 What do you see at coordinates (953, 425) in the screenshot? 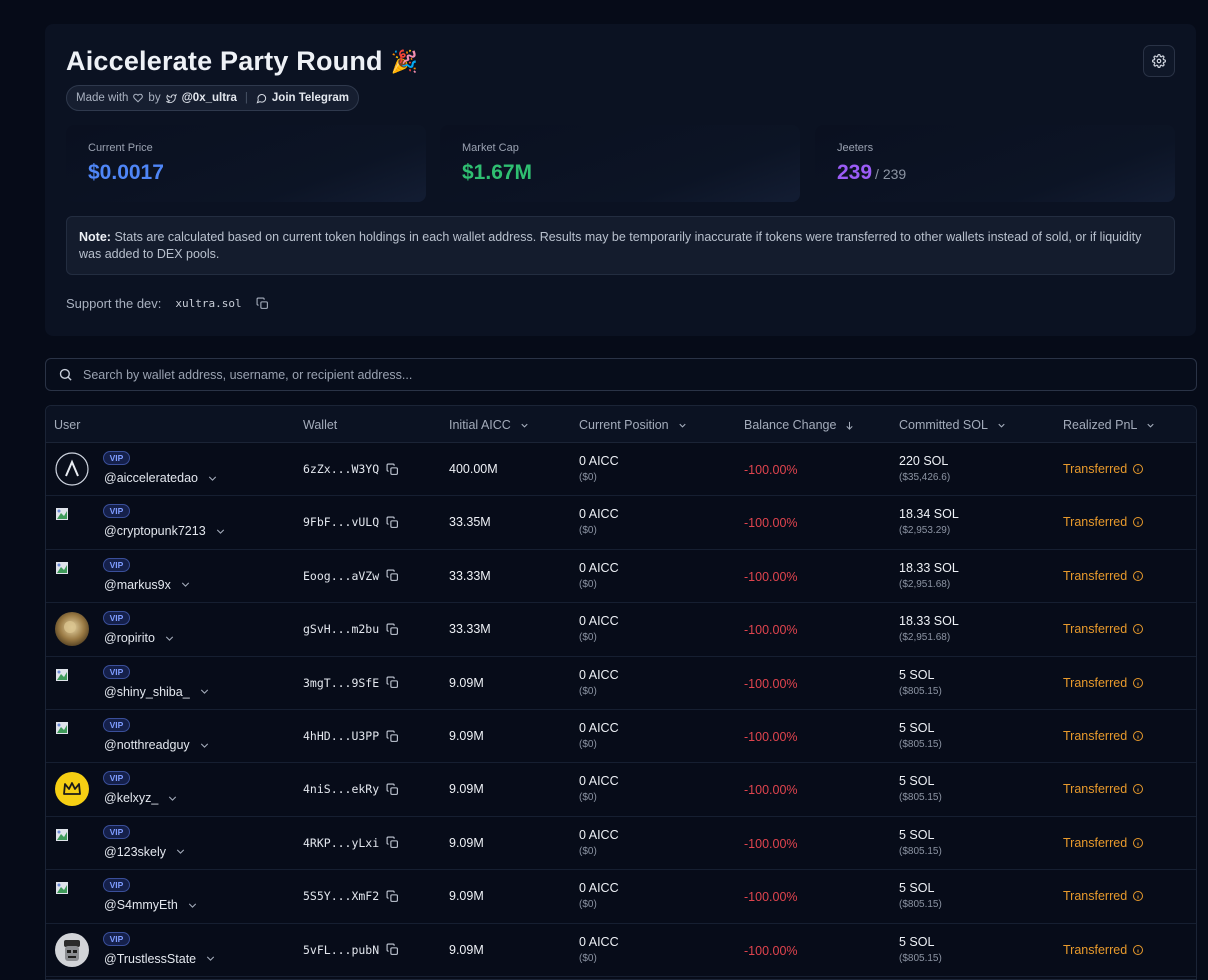
I see `column-committed-sol: Committed SOL` at bounding box center [953, 425].